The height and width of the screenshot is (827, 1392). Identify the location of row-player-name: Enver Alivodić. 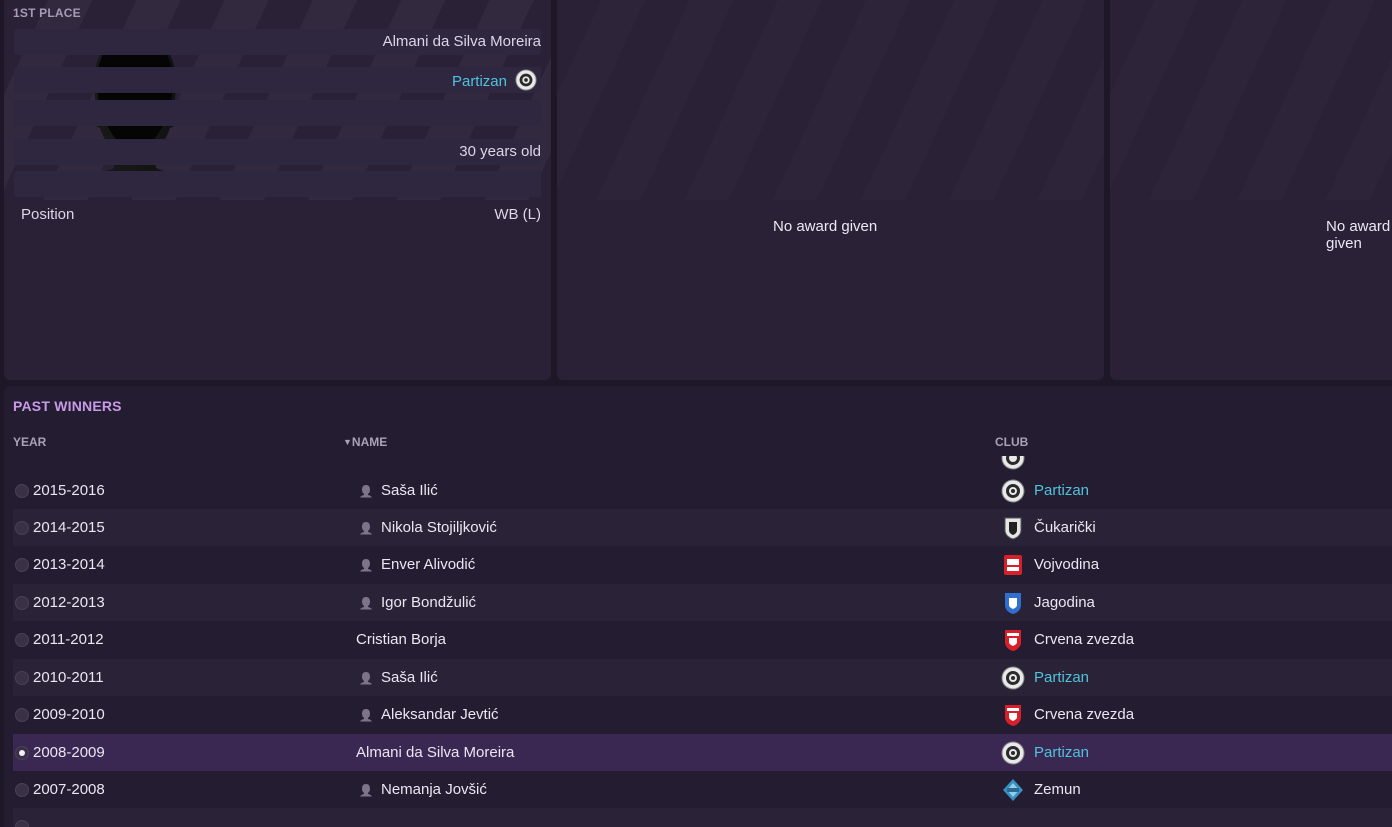
(428, 564).